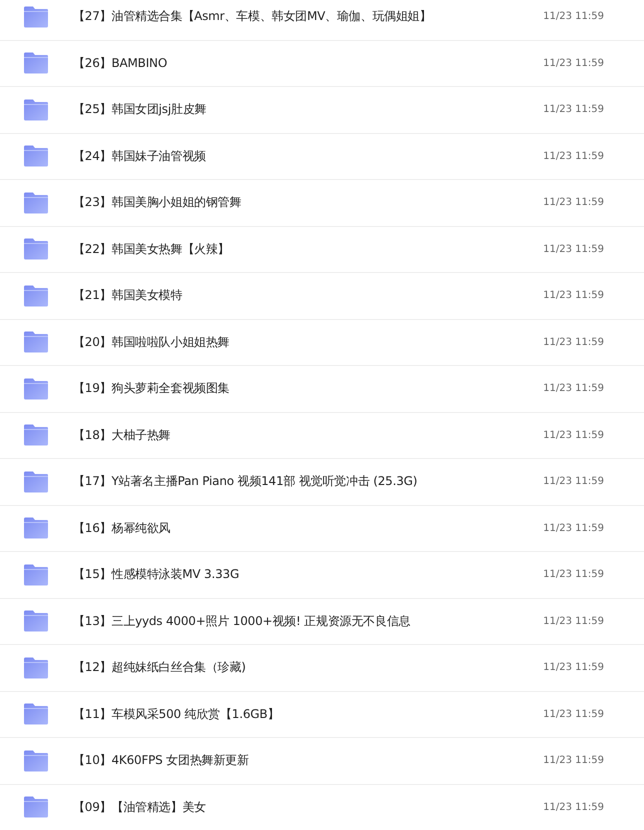 This screenshot has width=644, height=830. What do you see at coordinates (322, 63) in the screenshot?
I see `folder-row: 【26】BAMBINO 11/23 11:59` at bounding box center [322, 63].